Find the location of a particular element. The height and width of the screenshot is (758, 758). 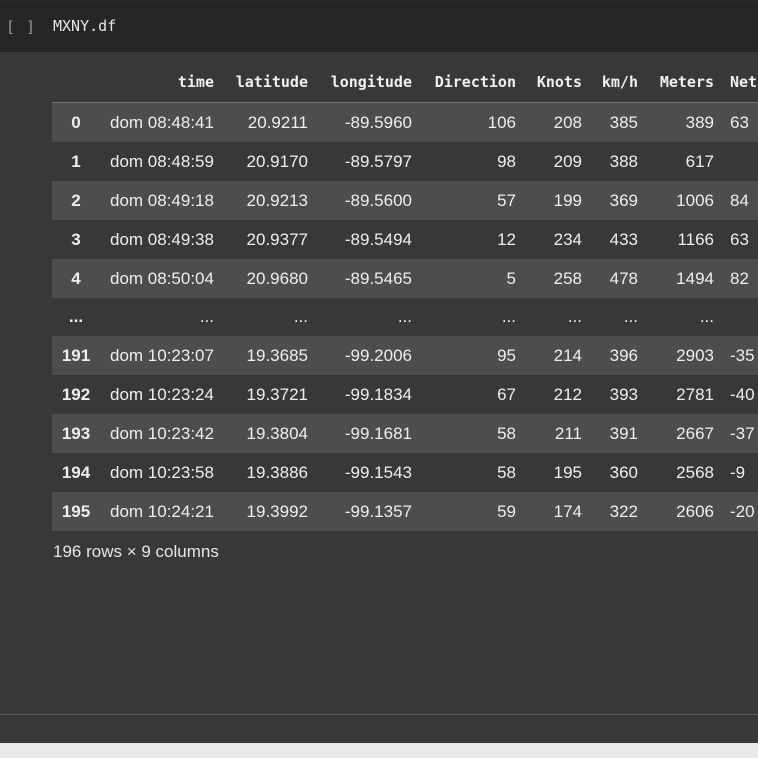

cell-longitude: -89.5960 is located at coordinates (378, 122).